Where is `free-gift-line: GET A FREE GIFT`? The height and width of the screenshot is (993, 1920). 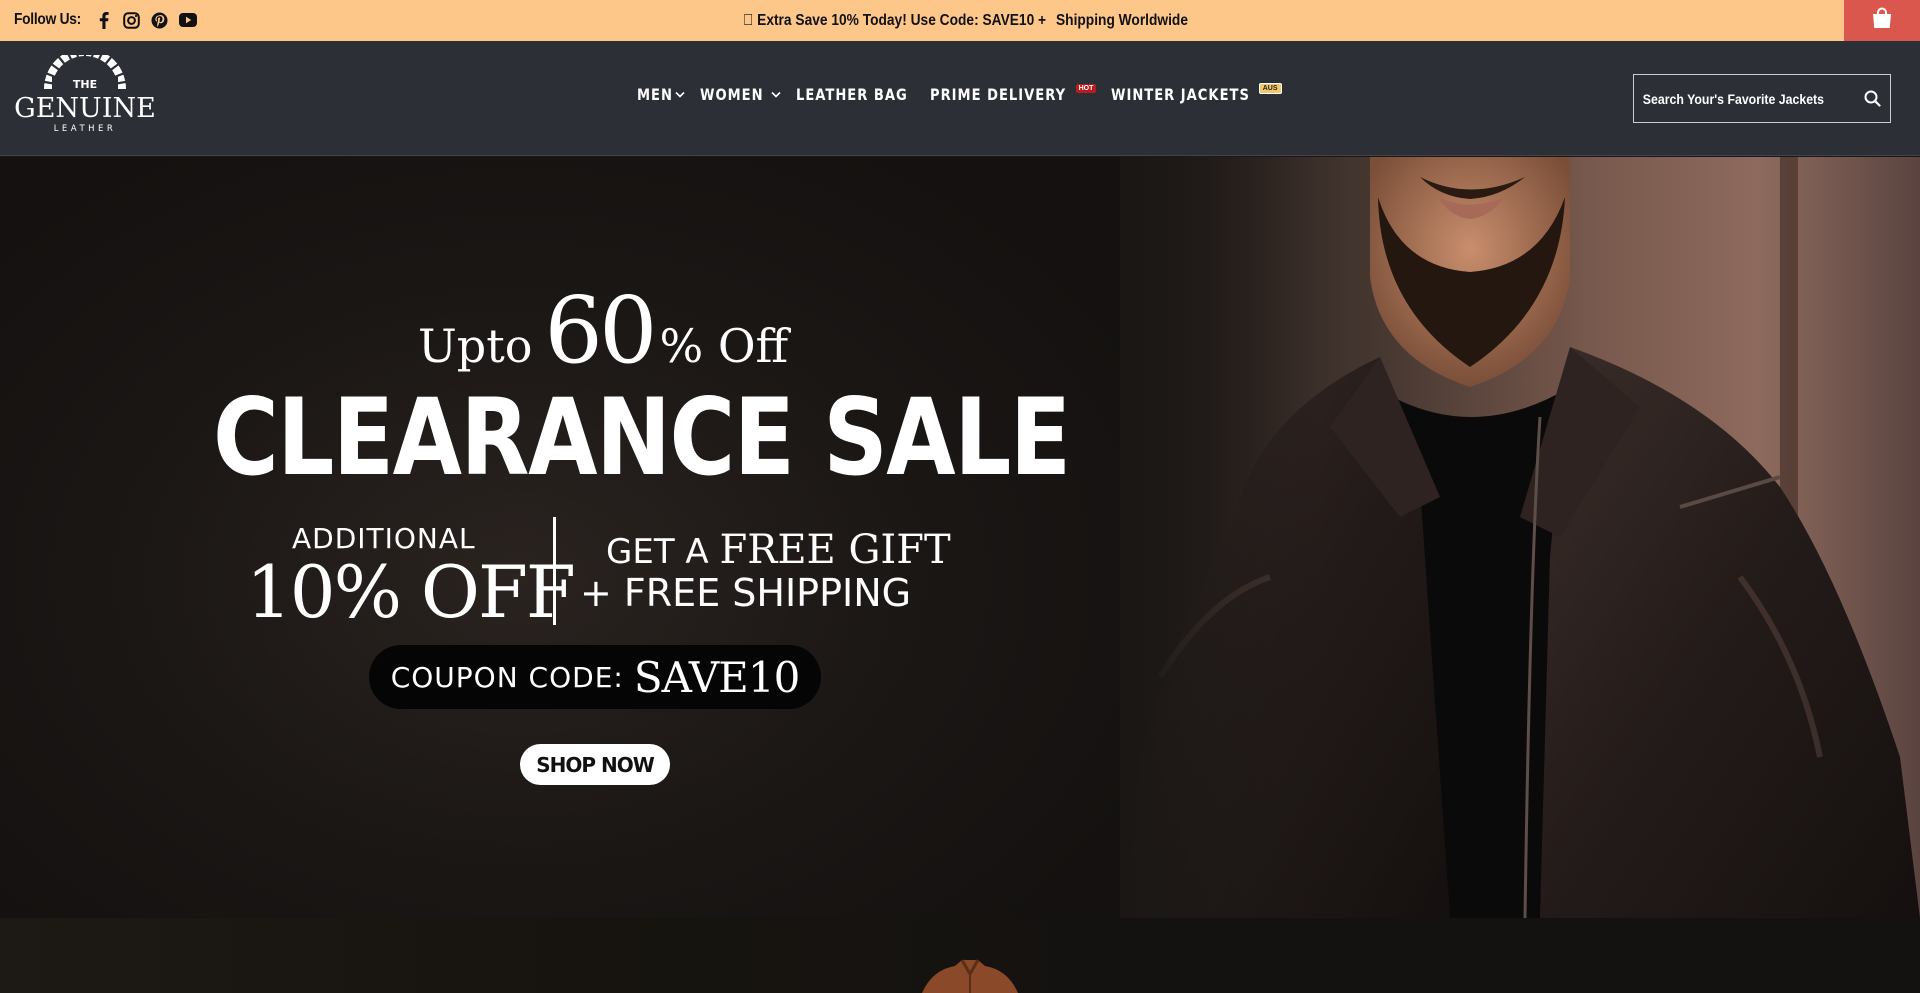
free-gift-line: GET A FREE GIFT is located at coordinates (778, 550).